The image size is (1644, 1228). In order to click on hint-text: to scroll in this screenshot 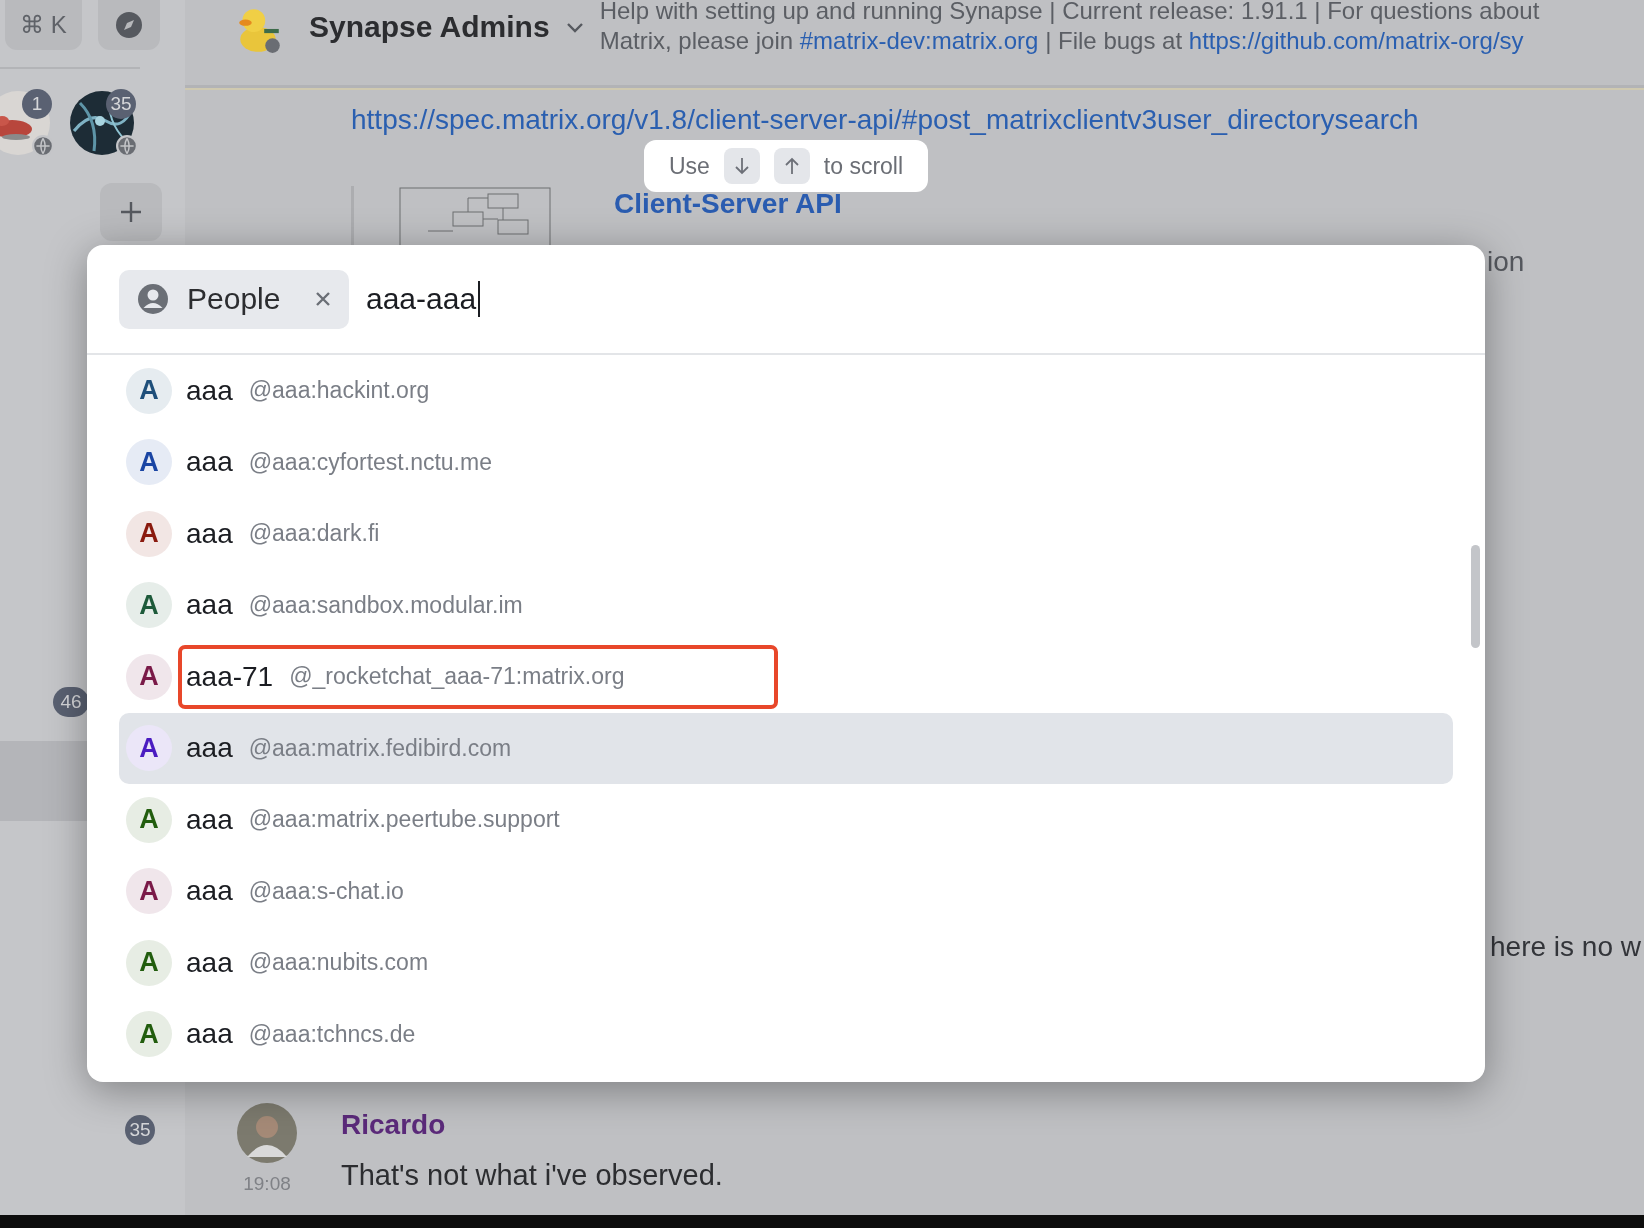, I will do `click(863, 166)`.